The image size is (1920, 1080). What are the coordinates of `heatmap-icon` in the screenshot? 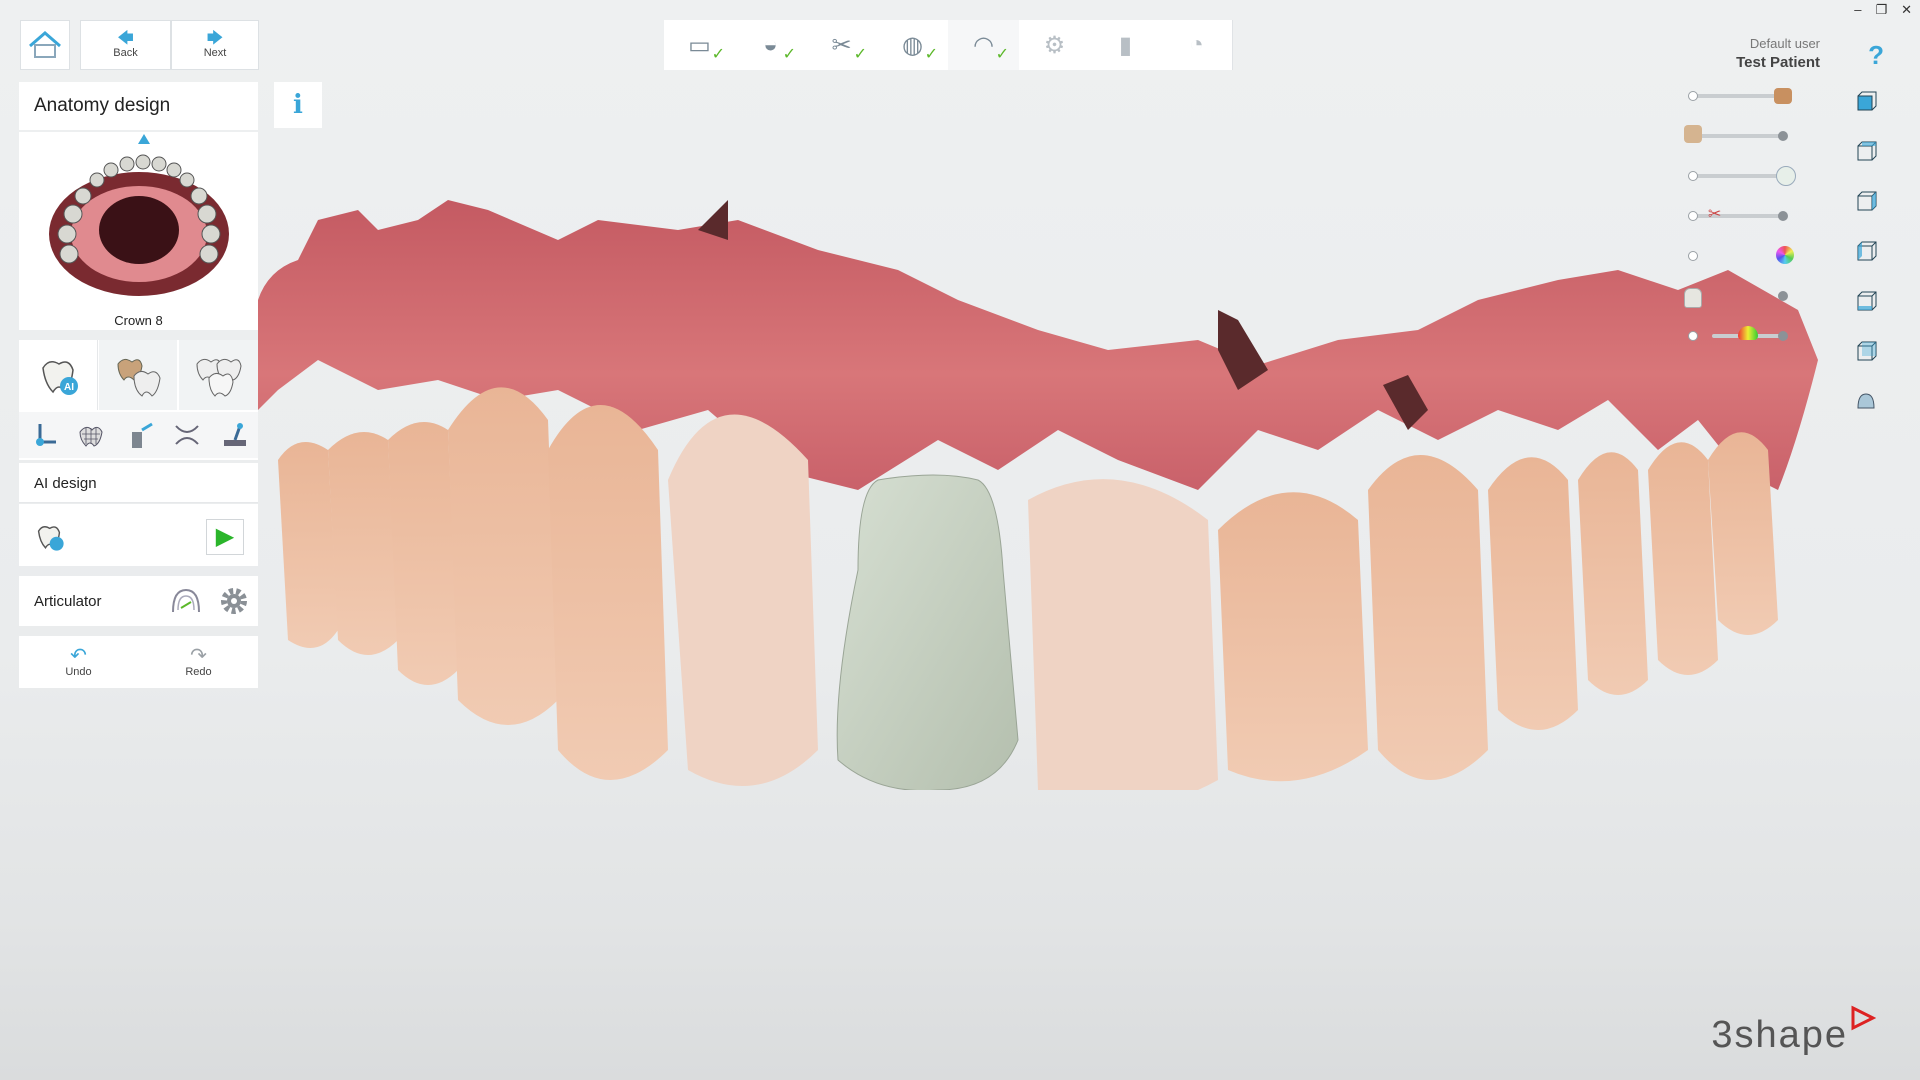 It's located at (1748, 333).